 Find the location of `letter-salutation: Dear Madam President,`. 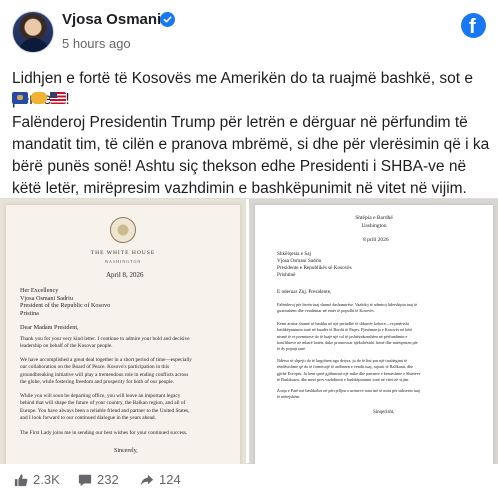

letter-salutation: Dear Madam President, is located at coordinates (49, 327).